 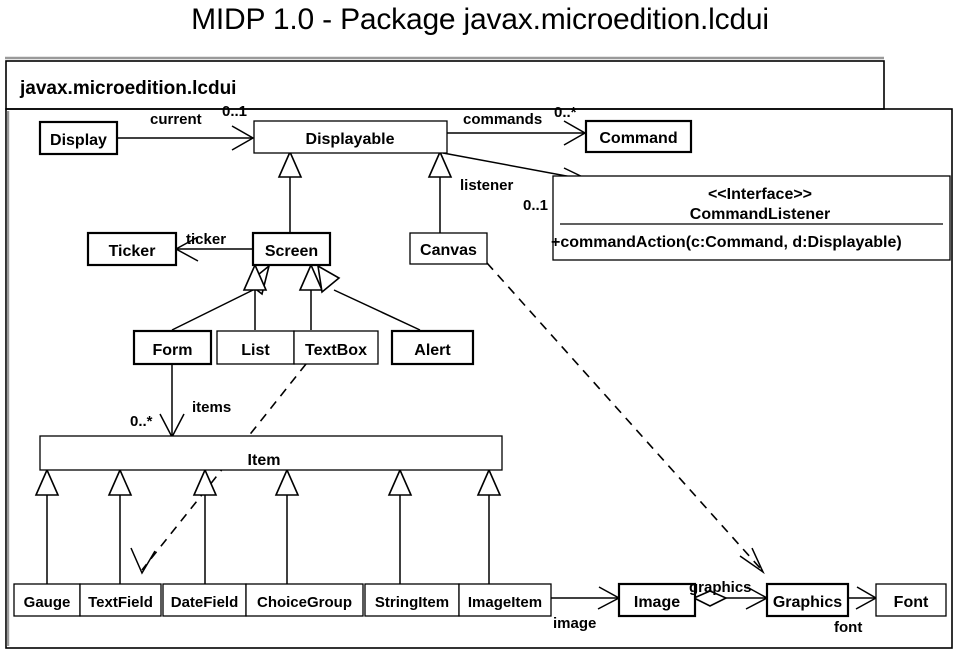 What do you see at coordinates (127, 88) in the screenshot?
I see `package-name-label: javax.microedition.lcdui` at bounding box center [127, 88].